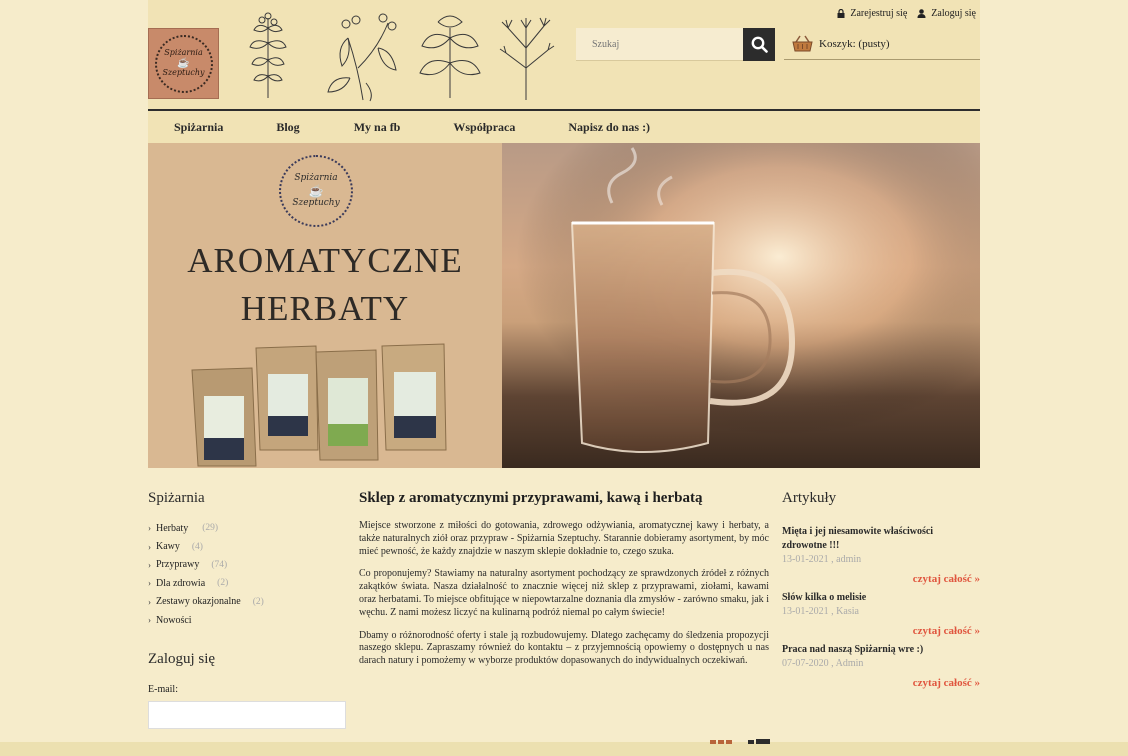  Describe the element at coordinates (822, 559) in the screenshot. I see `article-meta: 13-01-2021 , admin` at that location.